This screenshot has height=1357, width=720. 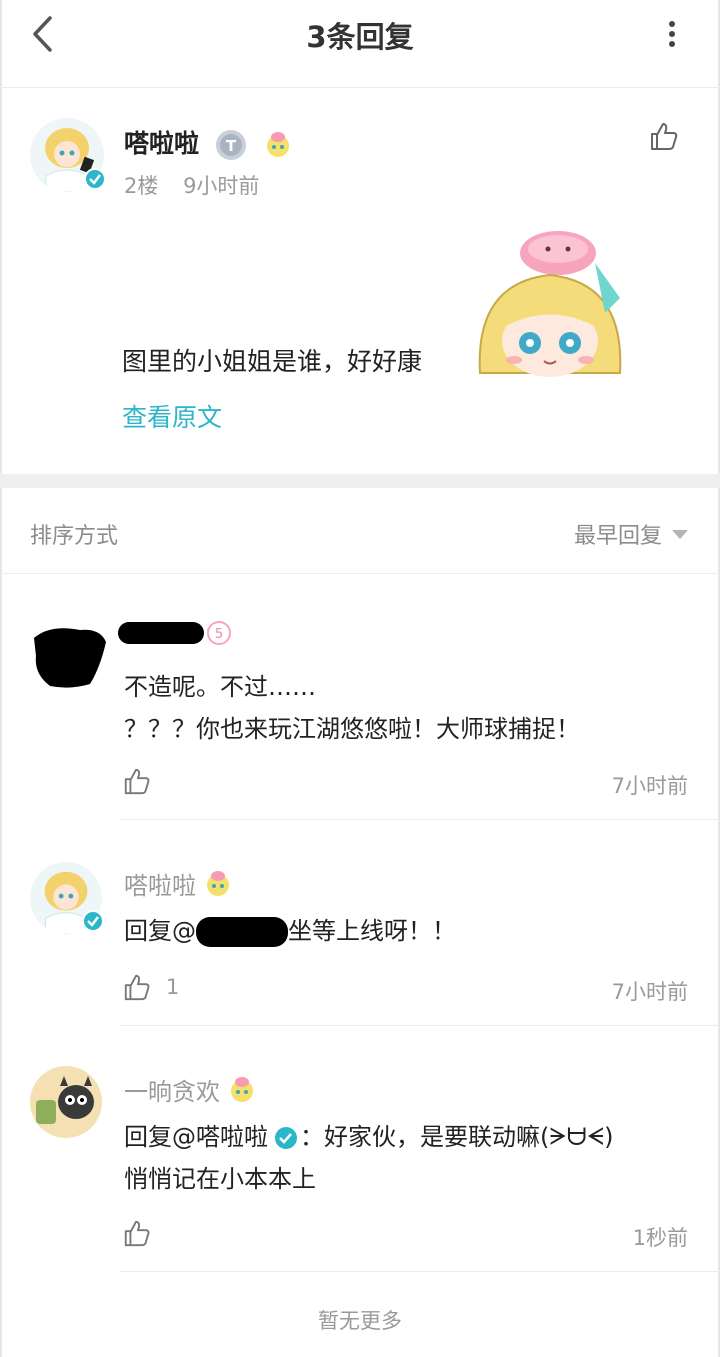 What do you see at coordinates (221, 186) in the screenshot?
I see `comment-time: 9小时前` at bounding box center [221, 186].